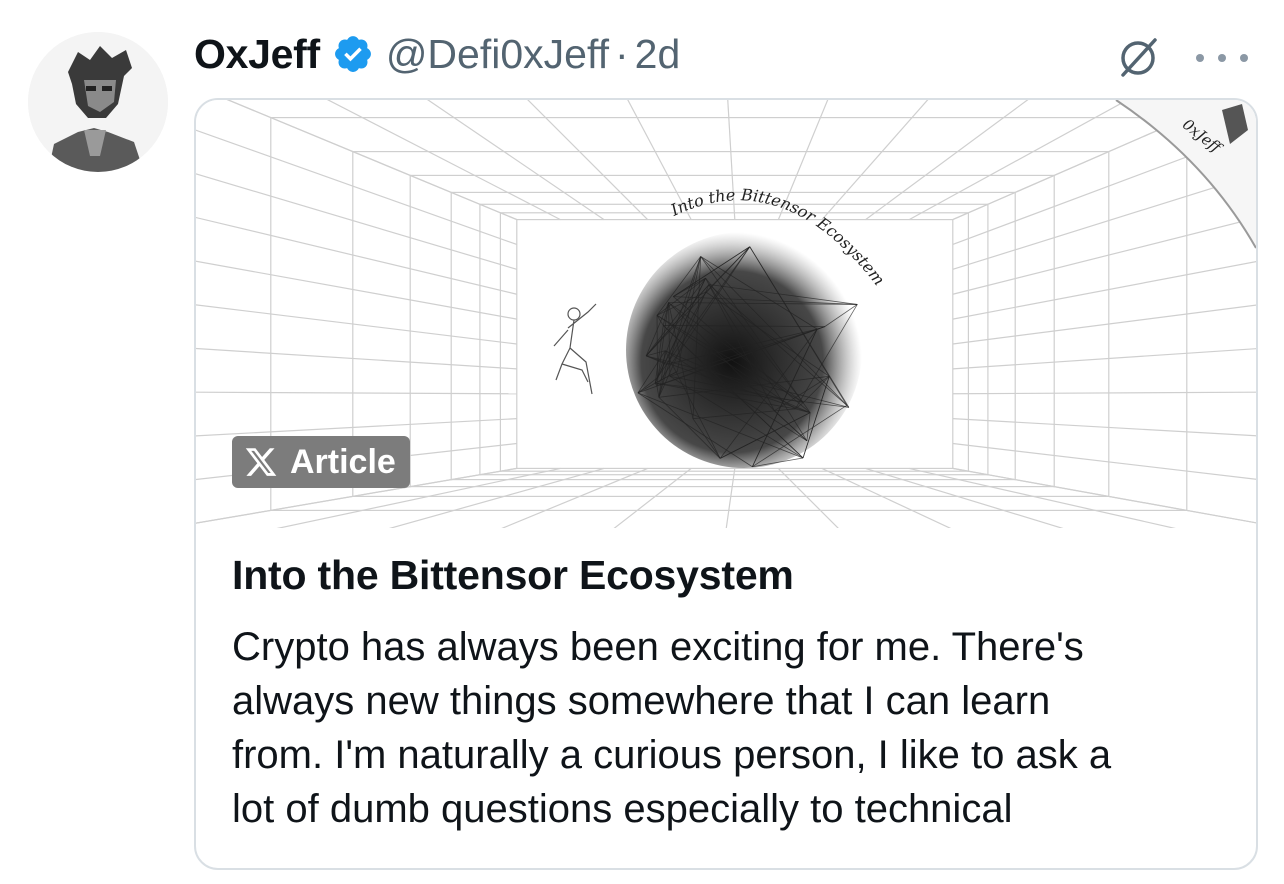 The height and width of the screenshot is (884, 1284). Describe the element at coordinates (513, 575) in the screenshot. I see `article-title: Into the Bittensor Ecosystem` at that location.